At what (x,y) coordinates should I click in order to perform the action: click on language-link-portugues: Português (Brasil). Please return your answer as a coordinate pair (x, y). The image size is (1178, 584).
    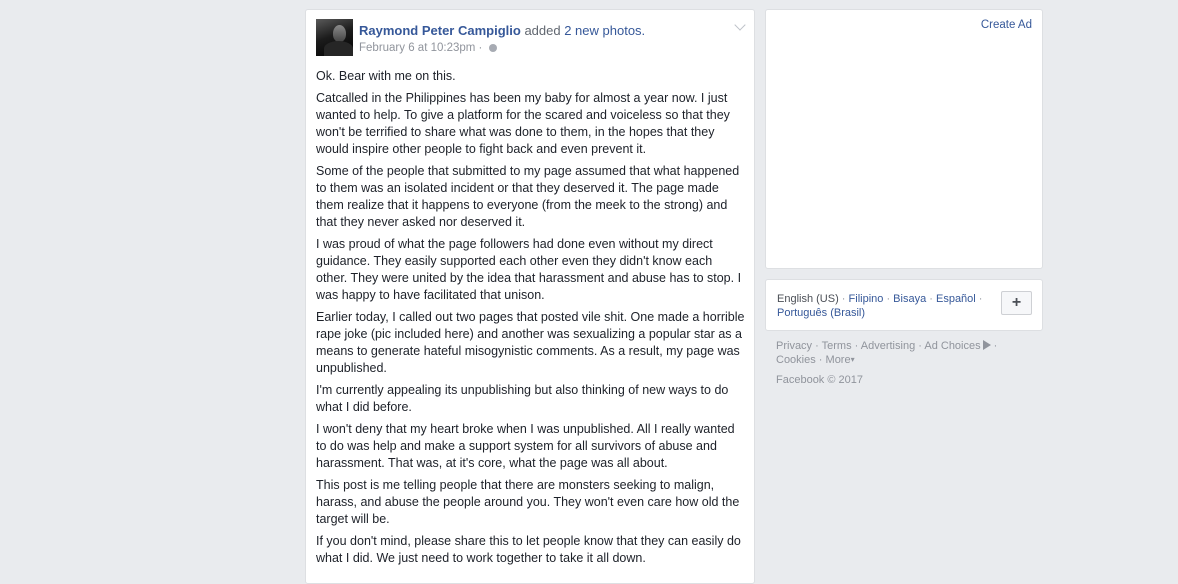
    Looking at the image, I should click on (821, 313).